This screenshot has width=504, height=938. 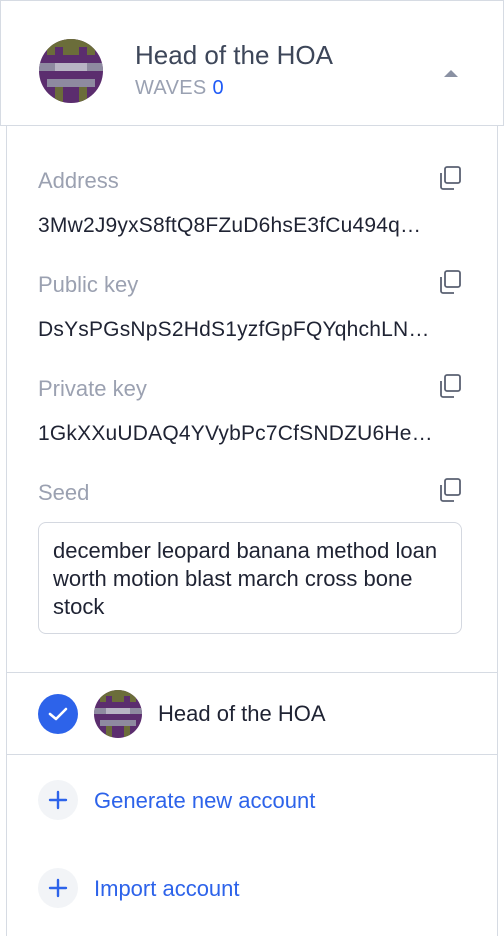 I want to click on account-header: Head of the HOA WAVES 0, so click(x=252, y=63).